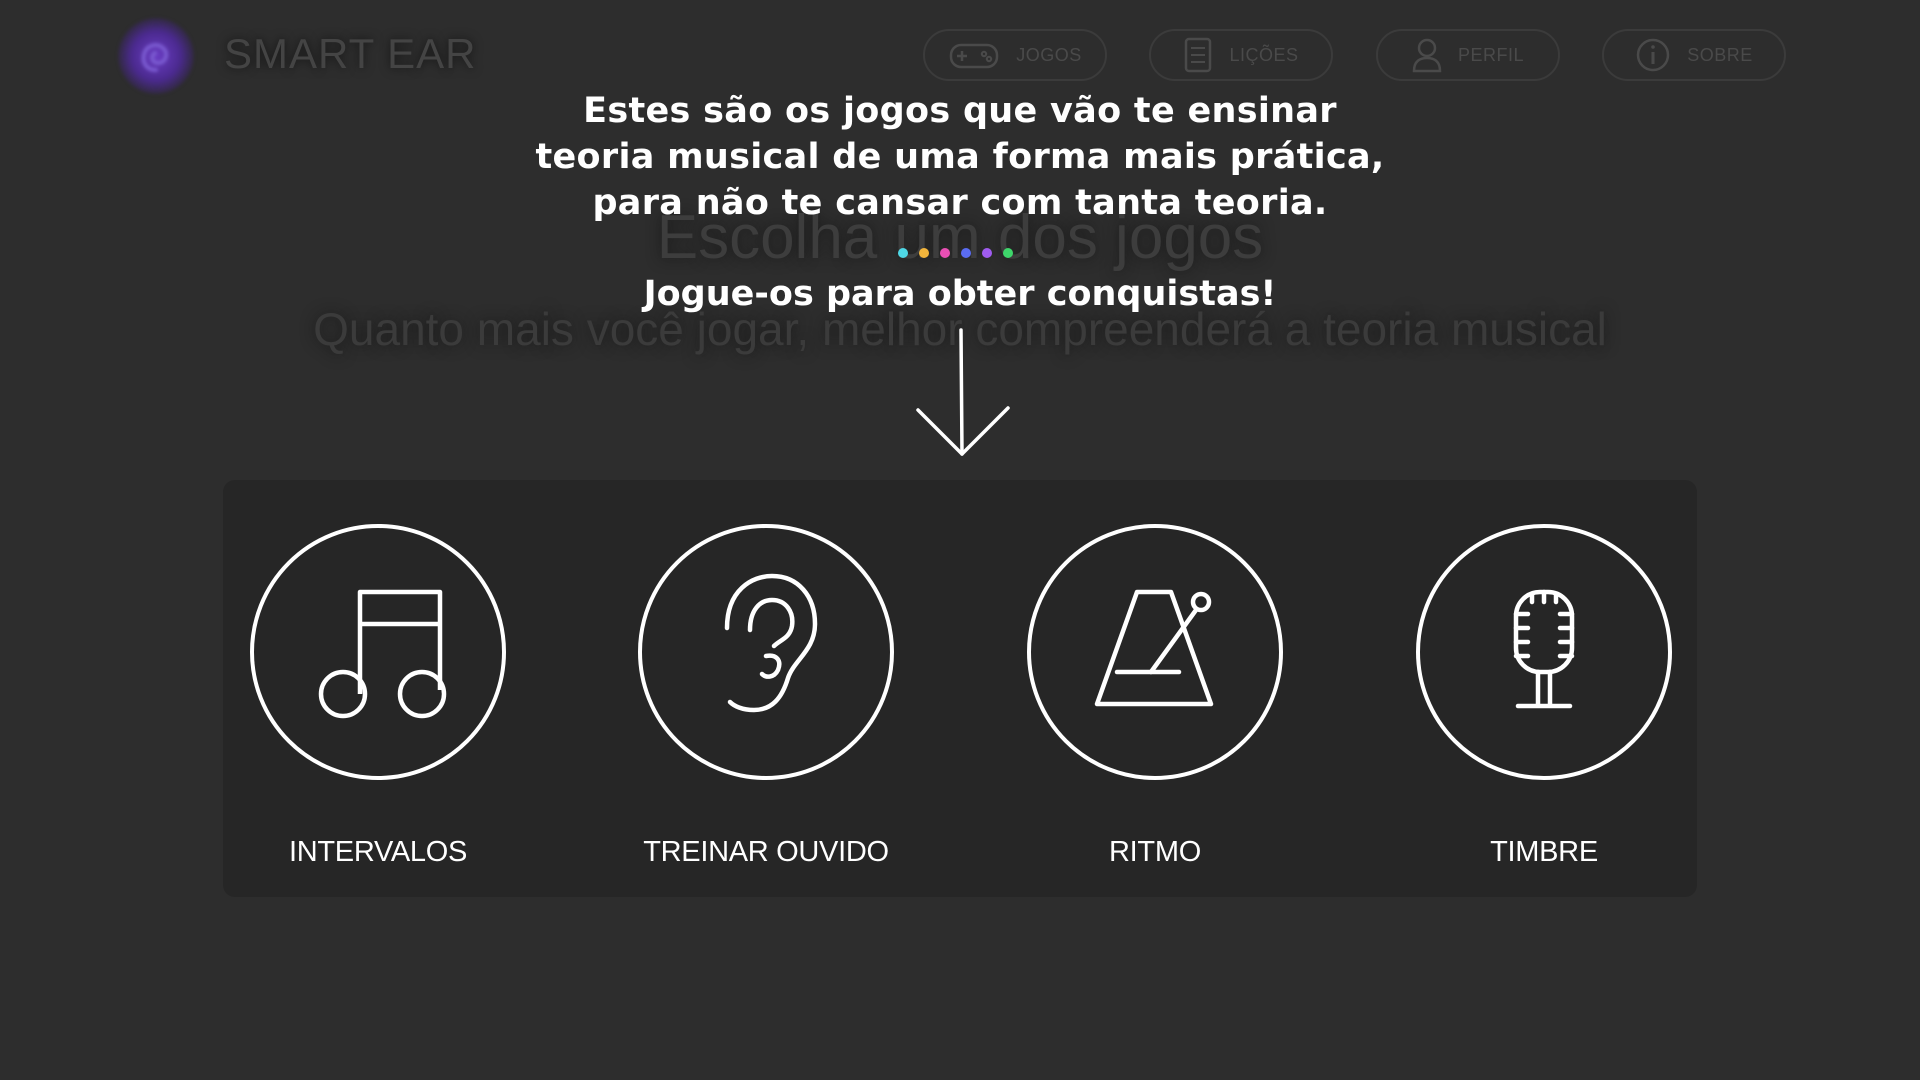  I want to click on game-label: RITMO, so click(1155, 852).